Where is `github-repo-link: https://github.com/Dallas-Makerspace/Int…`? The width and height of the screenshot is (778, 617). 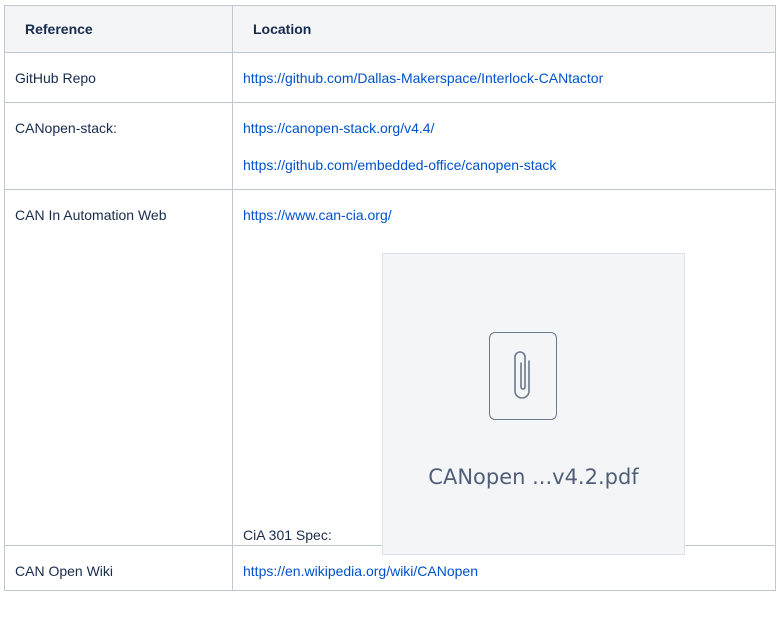 github-repo-link: https://github.com/Dallas-Makerspace/Int… is located at coordinates (423, 78).